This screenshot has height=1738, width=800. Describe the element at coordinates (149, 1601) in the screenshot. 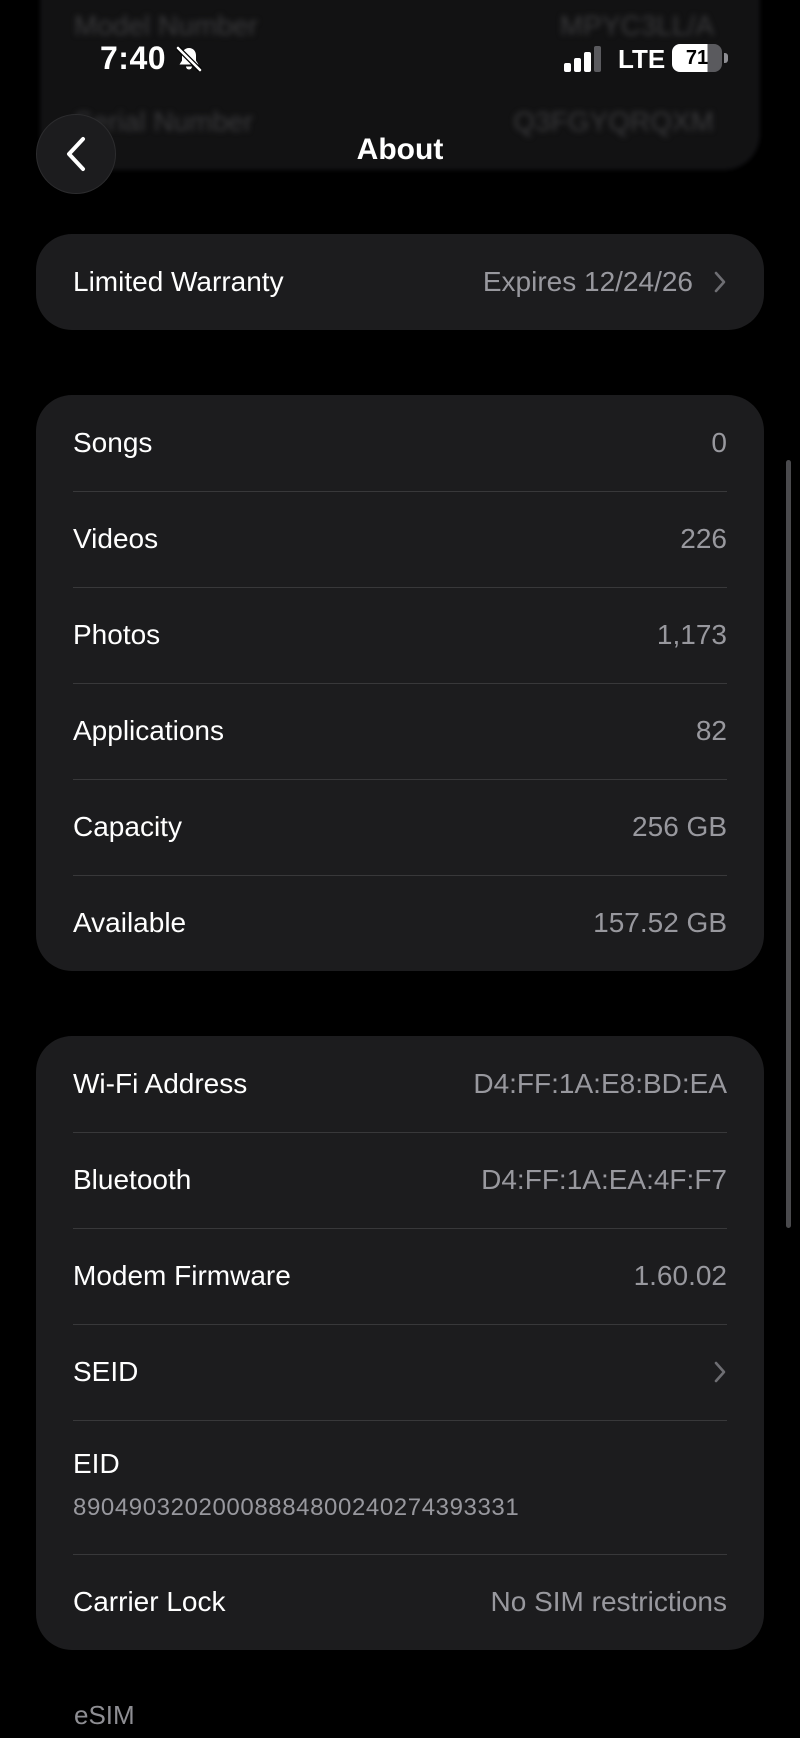

I see `row-label: Carrier Lock` at that location.